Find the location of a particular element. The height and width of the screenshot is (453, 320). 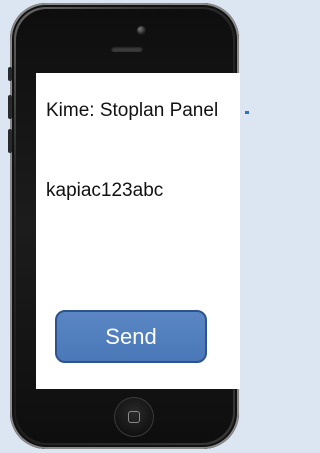

message-text: kapiac123abc is located at coordinates (105, 190).